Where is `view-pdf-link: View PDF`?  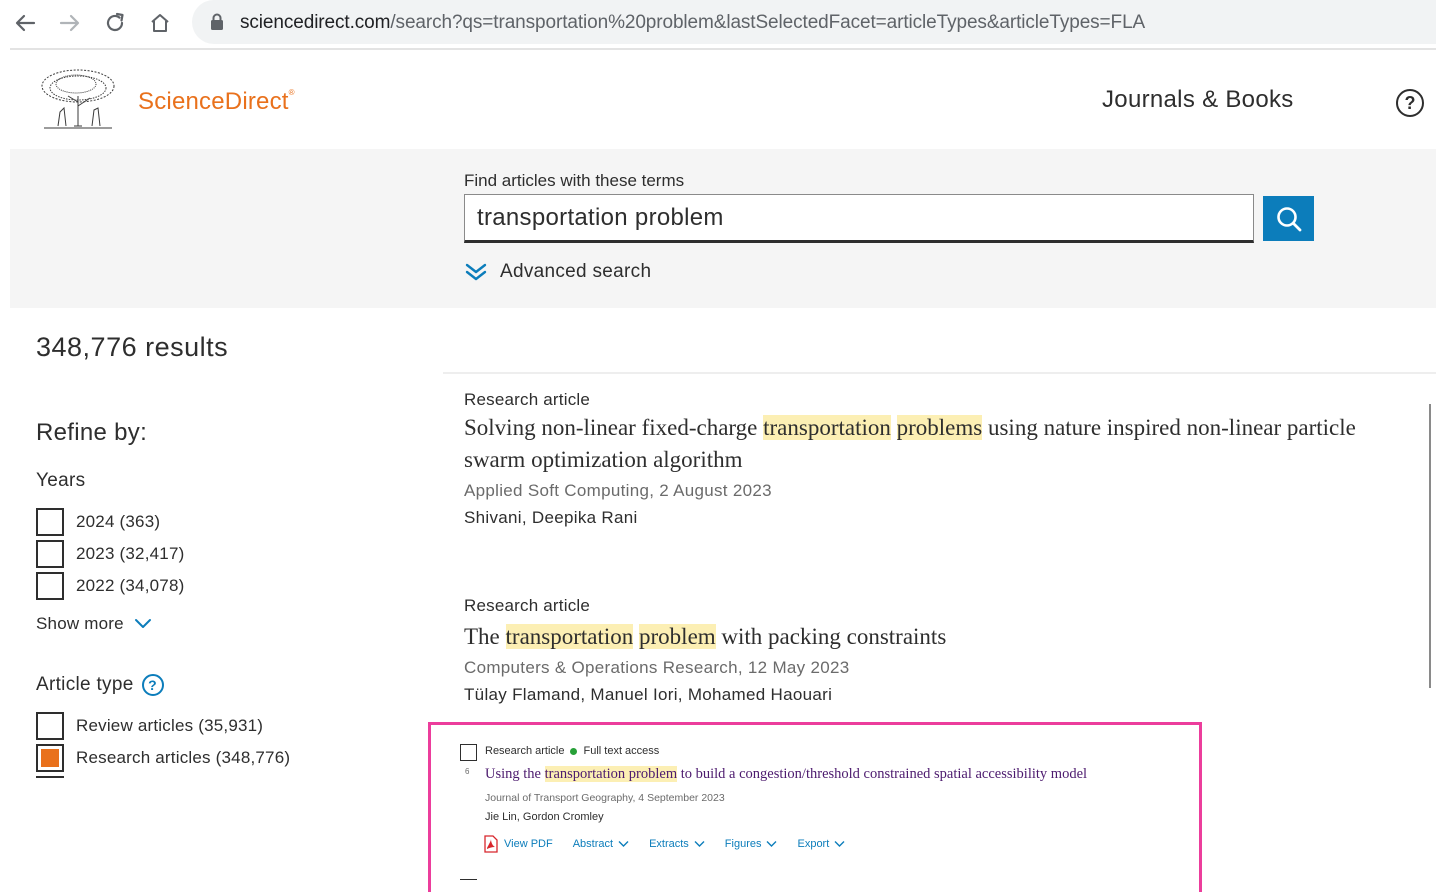 view-pdf-link: View PDF is located at coordinates (518, 844).